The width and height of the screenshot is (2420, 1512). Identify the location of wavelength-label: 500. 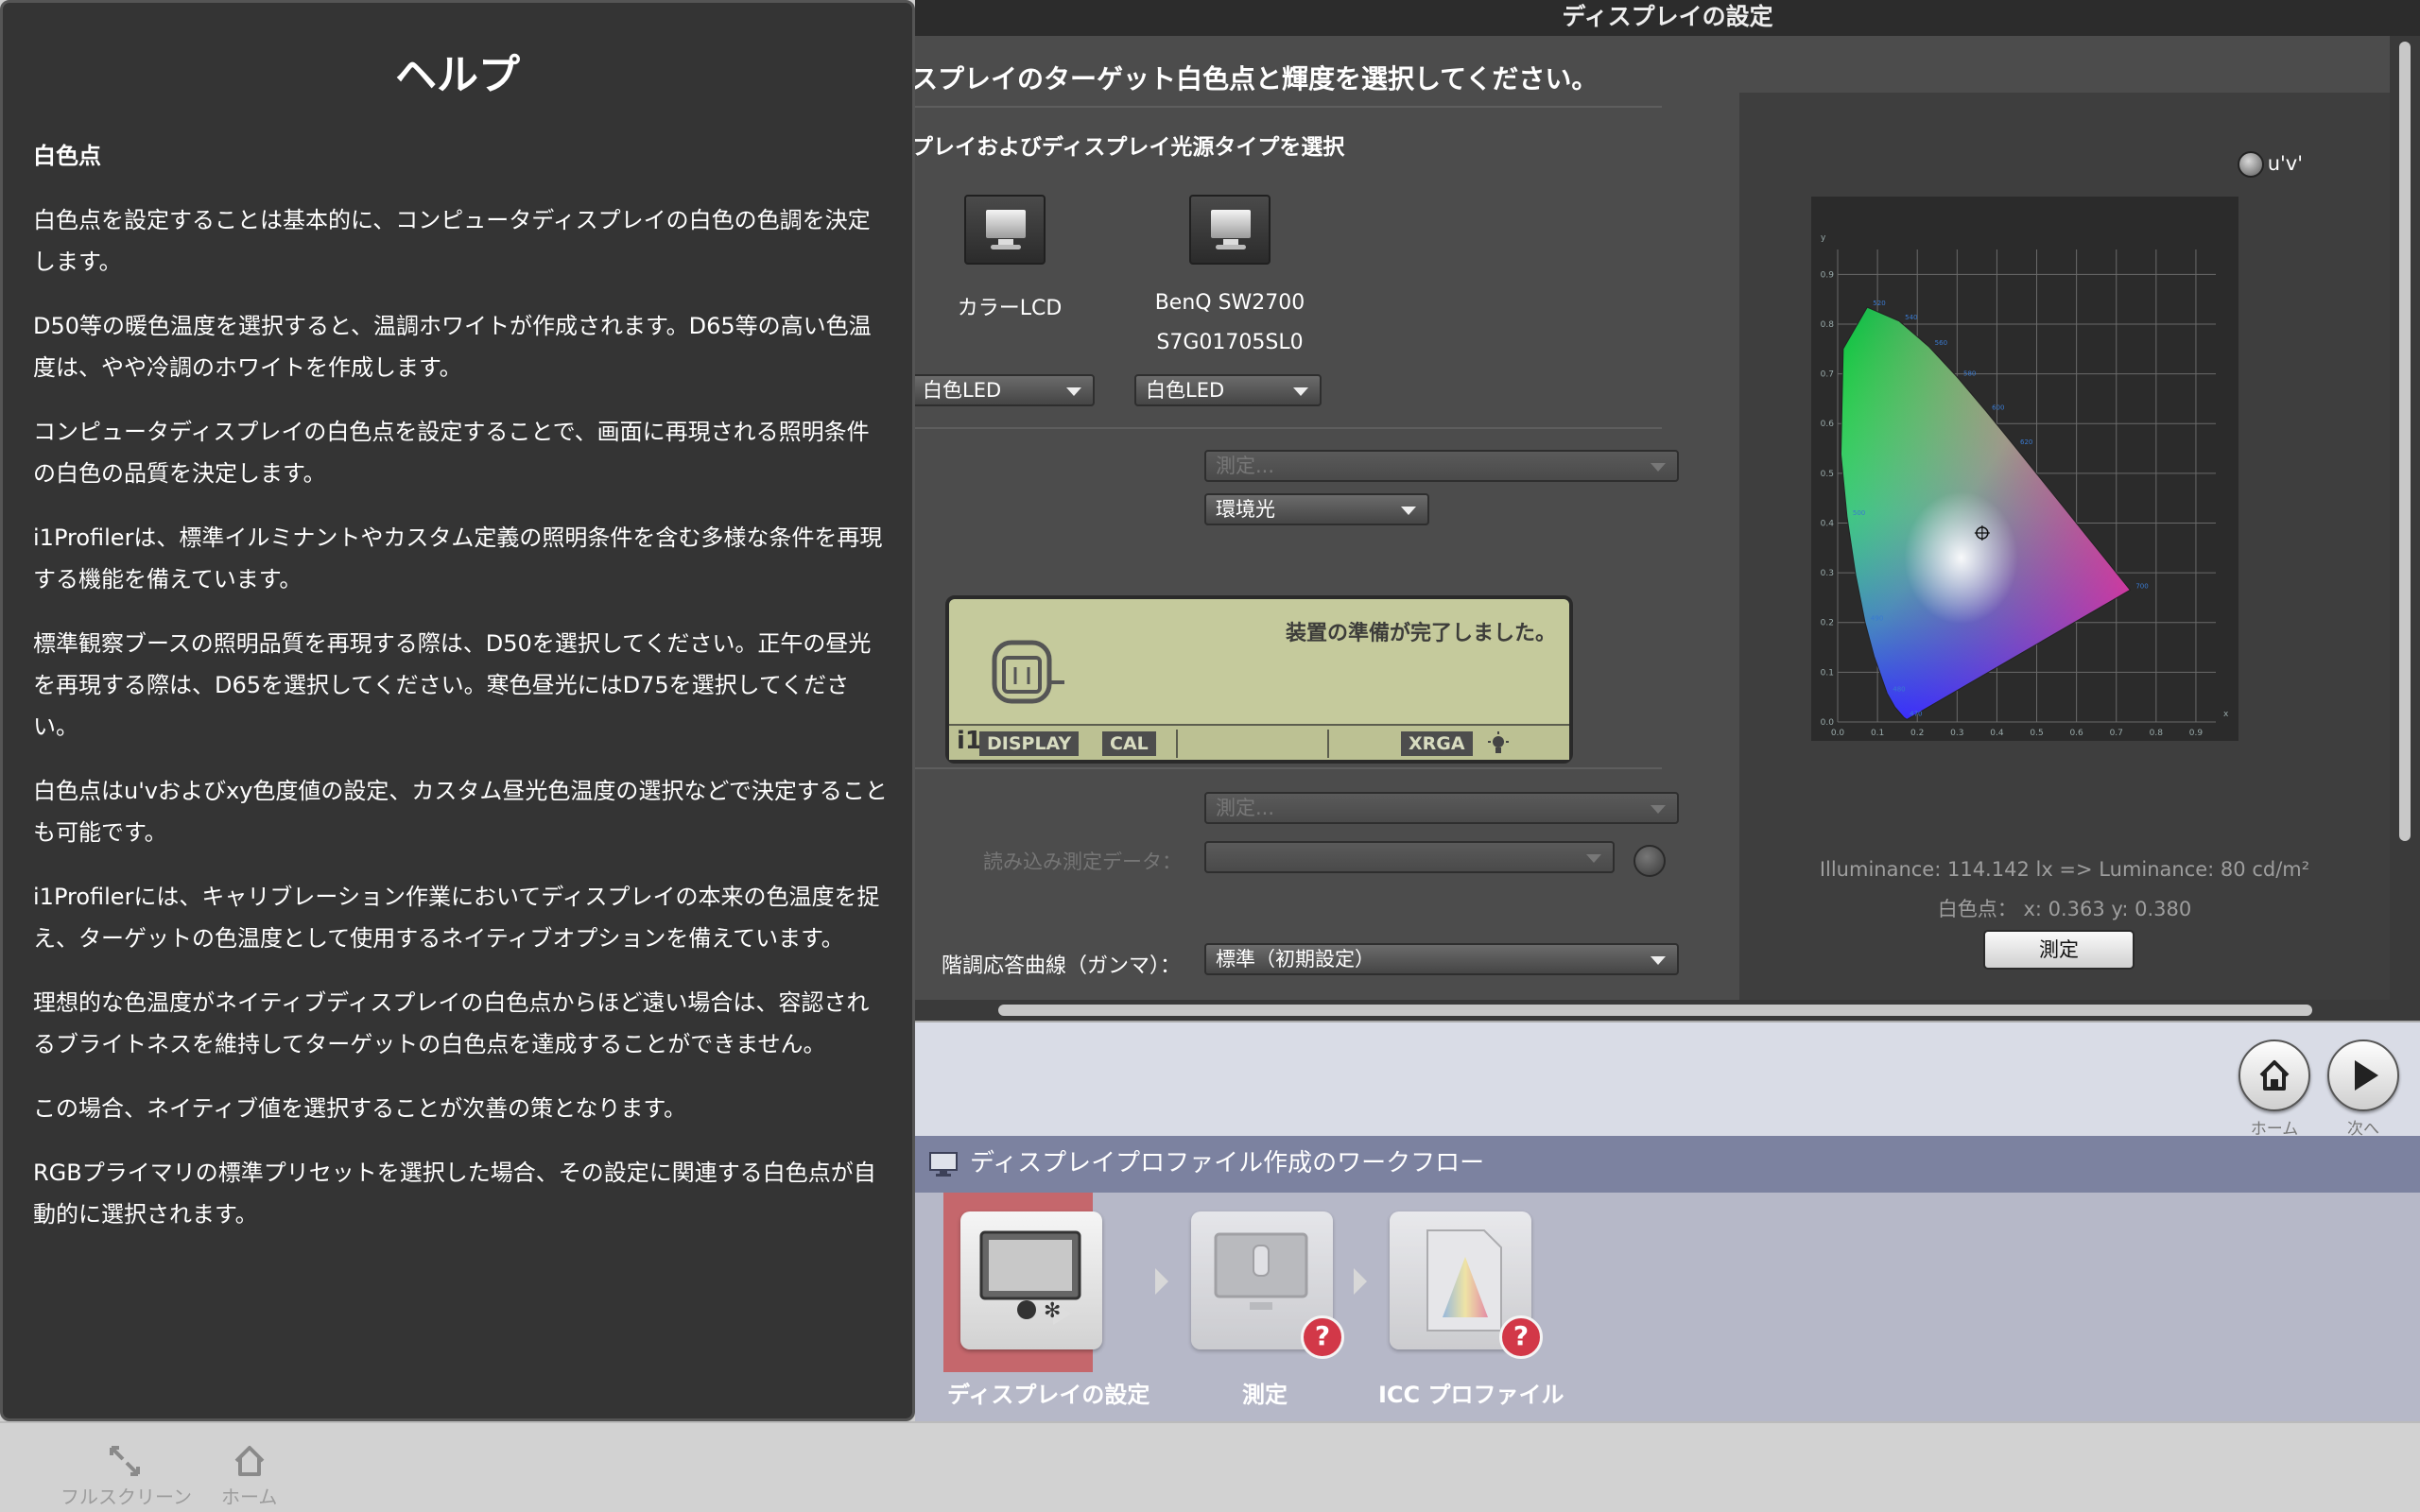
(1859, 513).